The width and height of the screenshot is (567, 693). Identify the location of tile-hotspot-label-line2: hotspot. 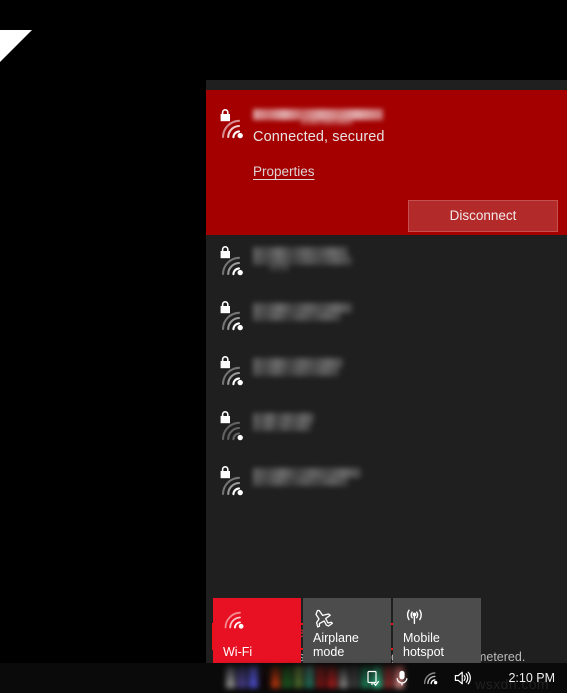
(424, 652).